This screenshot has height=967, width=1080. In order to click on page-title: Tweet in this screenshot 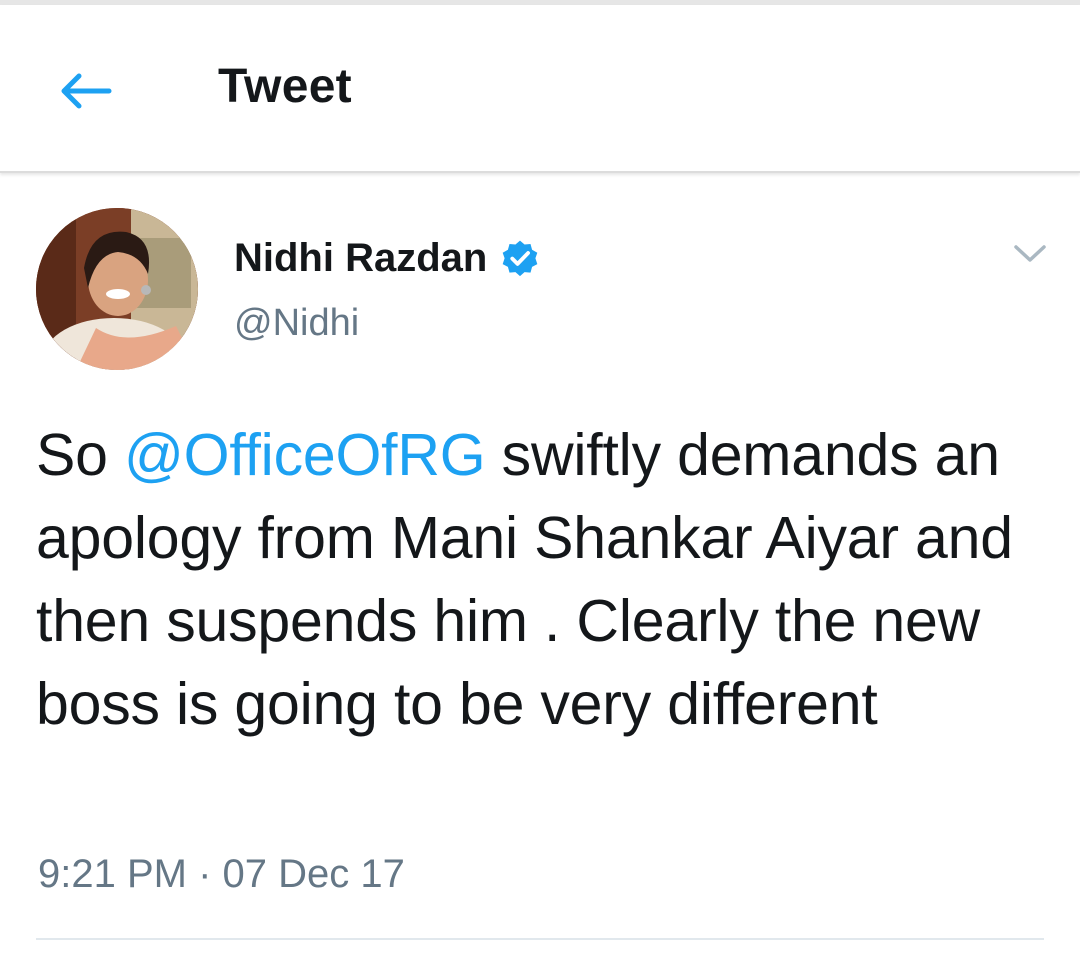, I will do `click(285, 86)`.